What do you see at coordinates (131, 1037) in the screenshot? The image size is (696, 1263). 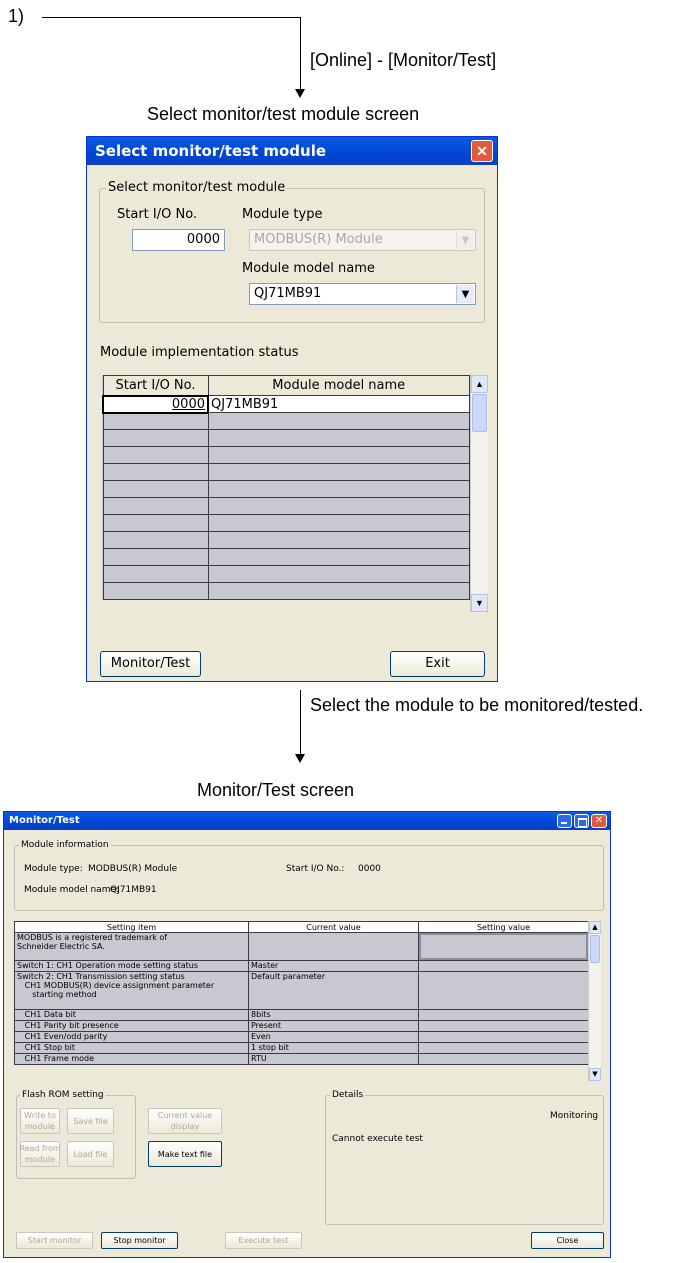 I see `setting-item: CH1 Even/odd parity` at bounding box center [131, 1037].